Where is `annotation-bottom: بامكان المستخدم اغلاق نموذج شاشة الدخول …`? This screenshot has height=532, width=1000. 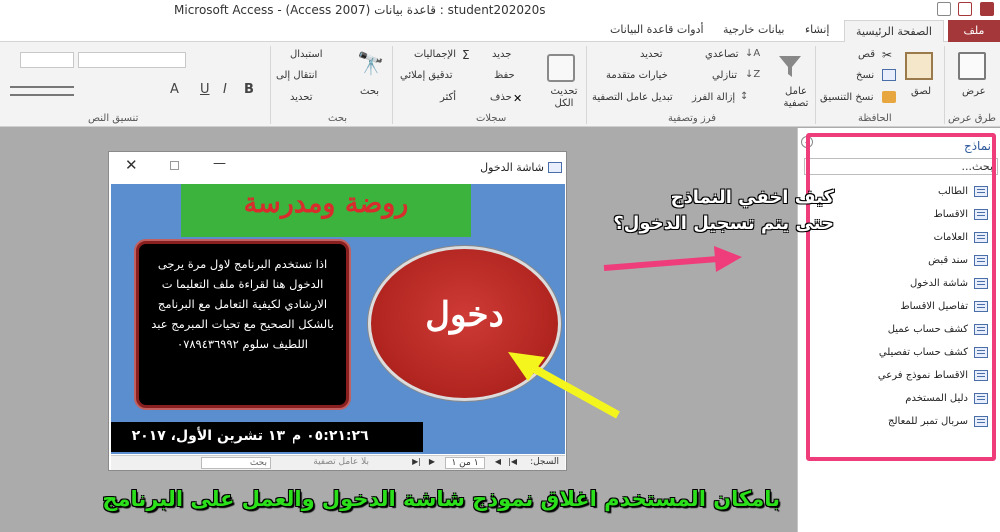 annotation-bottom: بامكان المستخدم اغلاق نموذج شاشة الدخول … is located at coordinates (441, 499).